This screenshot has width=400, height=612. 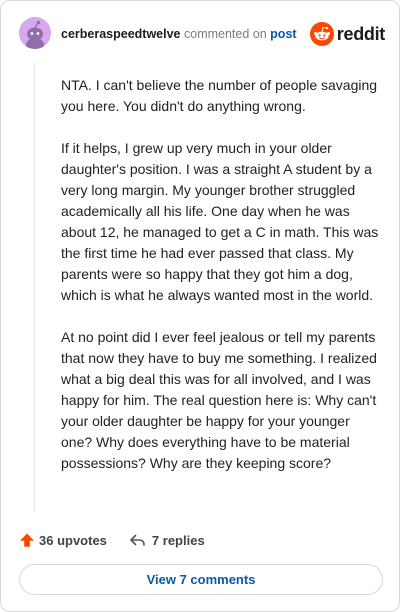 I want to click on author-line: cerberaspeedtwelve commented on post, so click(x=179, y=34).